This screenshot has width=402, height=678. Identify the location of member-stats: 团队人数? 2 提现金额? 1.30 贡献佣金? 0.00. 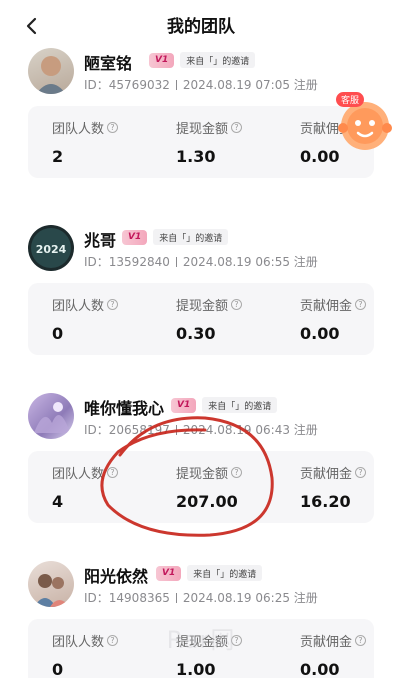
(201, 142).